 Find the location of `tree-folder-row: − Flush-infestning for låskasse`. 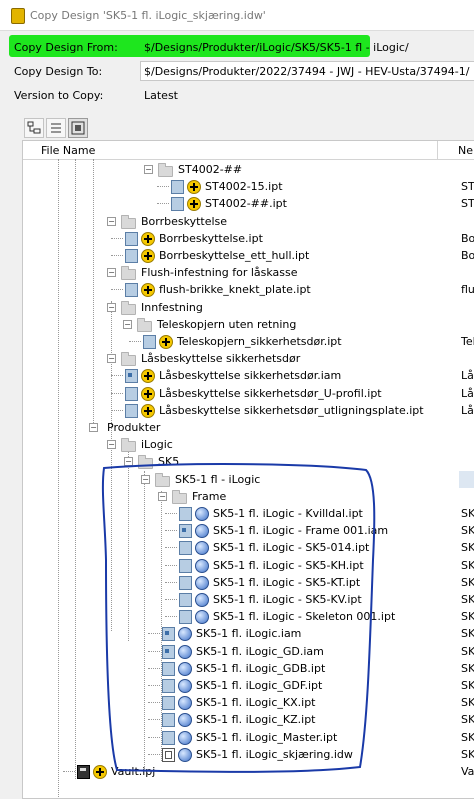

tree-folder-row: − Flush-infestning for låskasse is located at coordinates (248, 272).